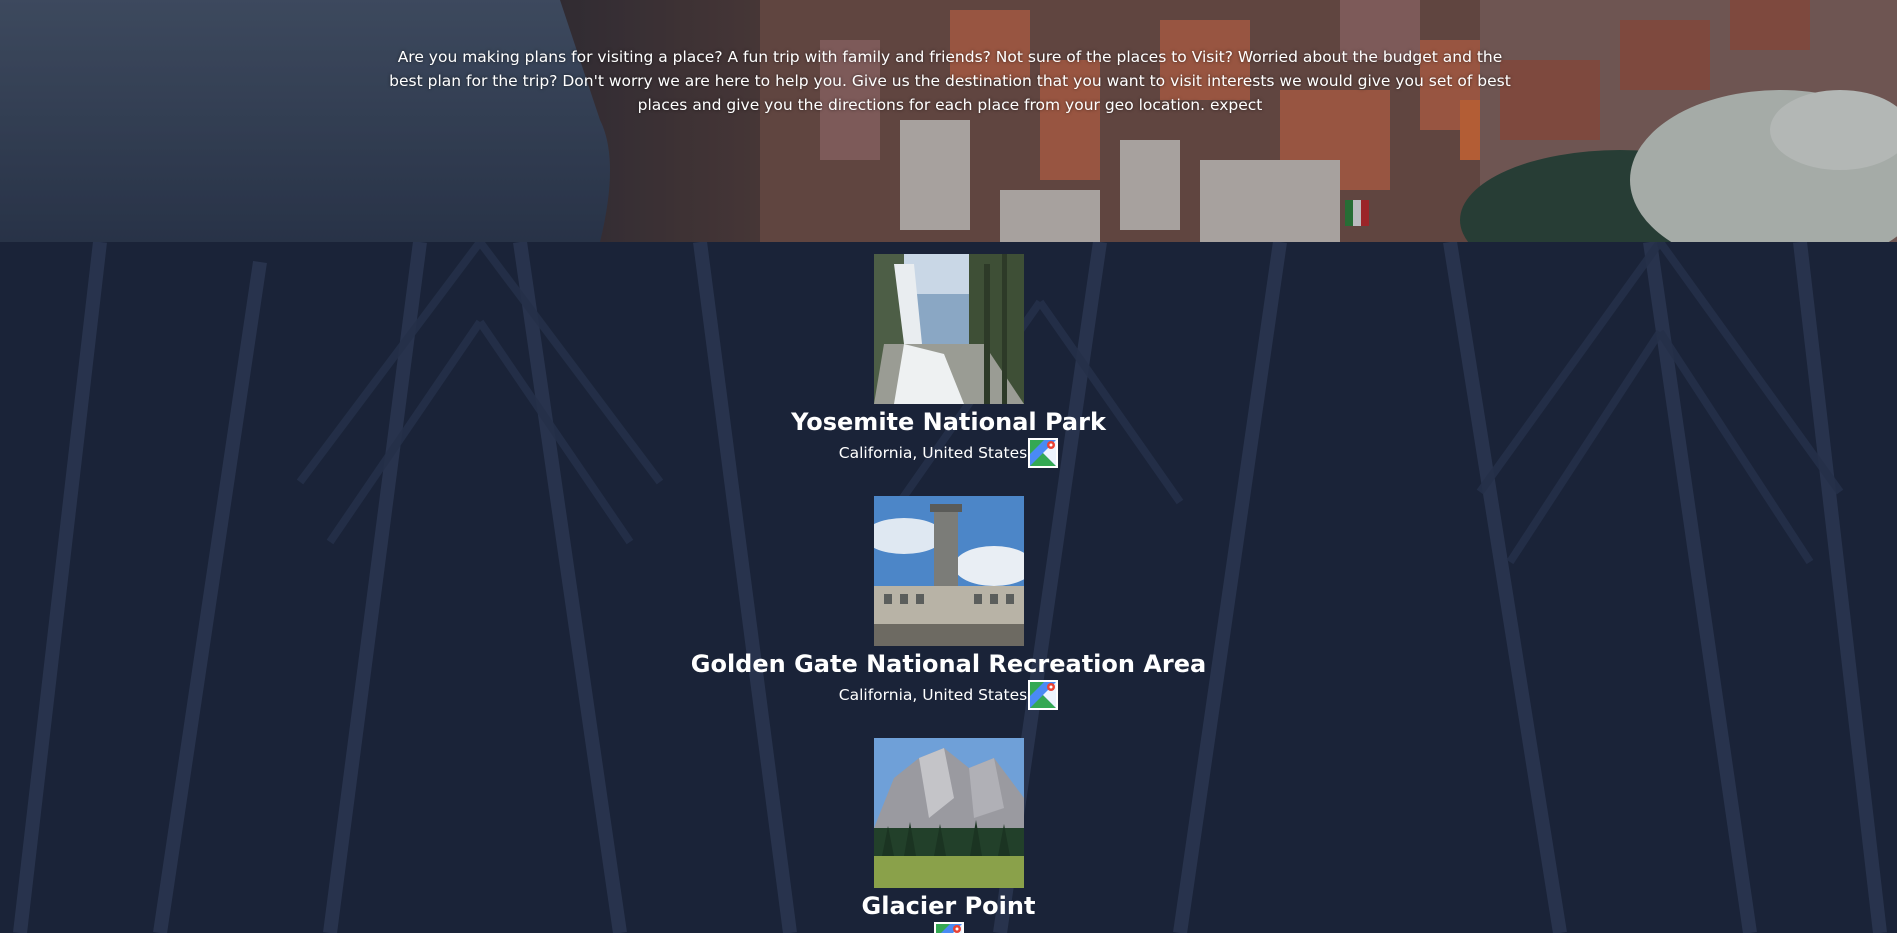 This screenshot has height=933, width=1897. What do you see at coordinates (948, 571) in the screenshot?
I see `place-photo-lighthouse` at bounding box center [948, 571].